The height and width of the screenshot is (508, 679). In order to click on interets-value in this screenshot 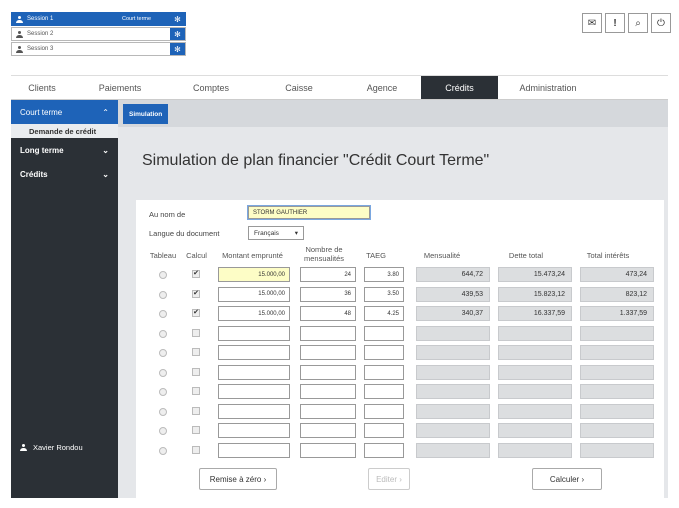, I will do `click(617, 333)`.